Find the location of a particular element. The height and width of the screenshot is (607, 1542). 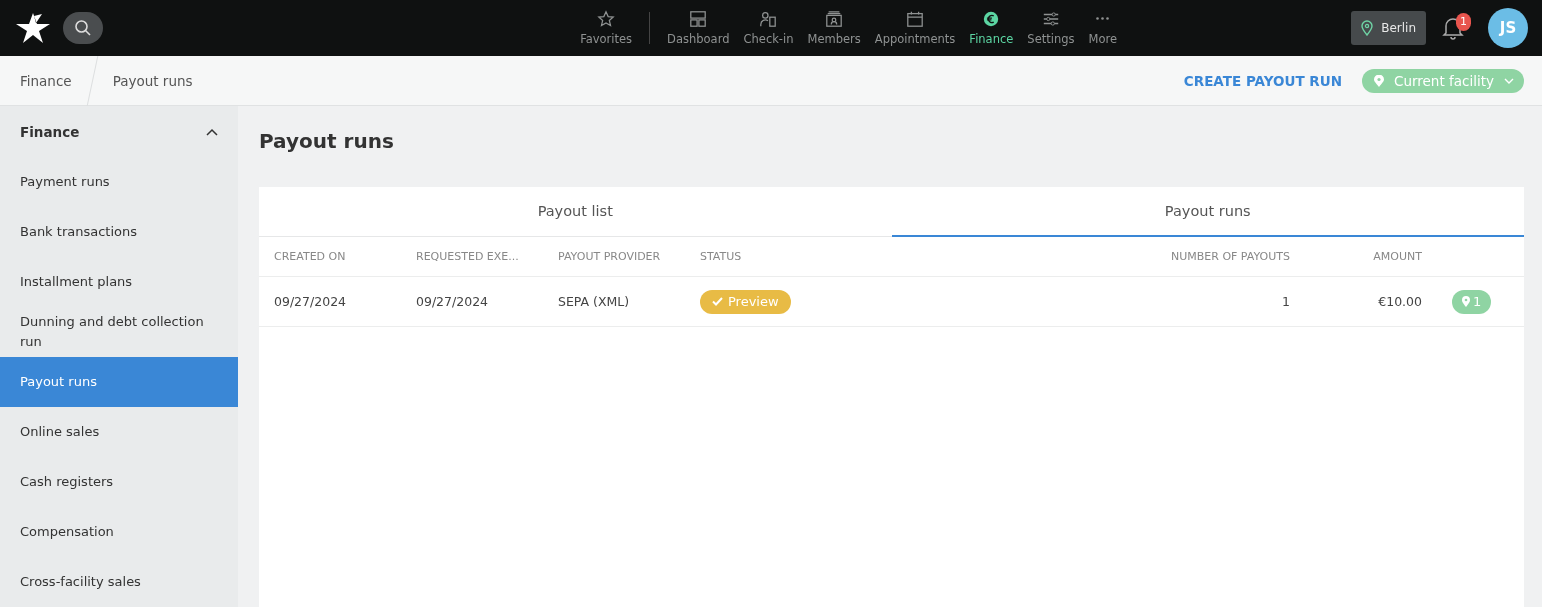

table-cell-text: 1 is located at coordinates (1285, 301).